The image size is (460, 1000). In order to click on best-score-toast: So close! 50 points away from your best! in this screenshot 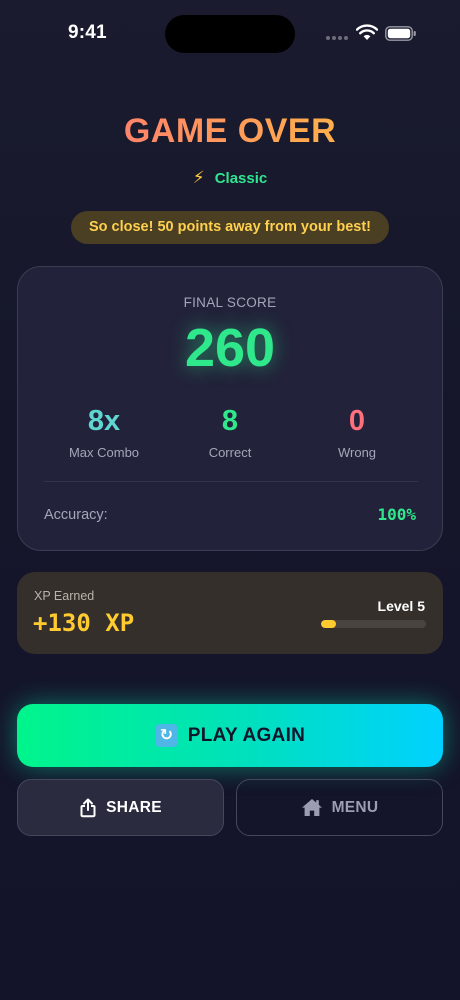, I will do `click(230, 227)`.